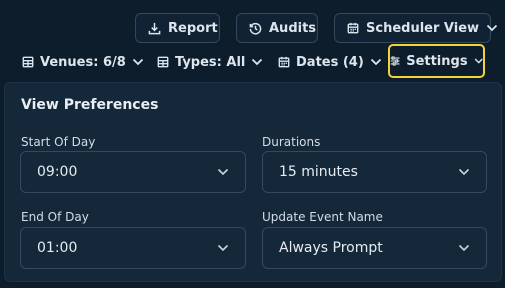 Image resolution: width=505 pixels, height=288 pixels. What do you see at coordinates (90, 105) in the screenshot?
I see `panel-title: View Preferences` at bounding box center [90, 105].